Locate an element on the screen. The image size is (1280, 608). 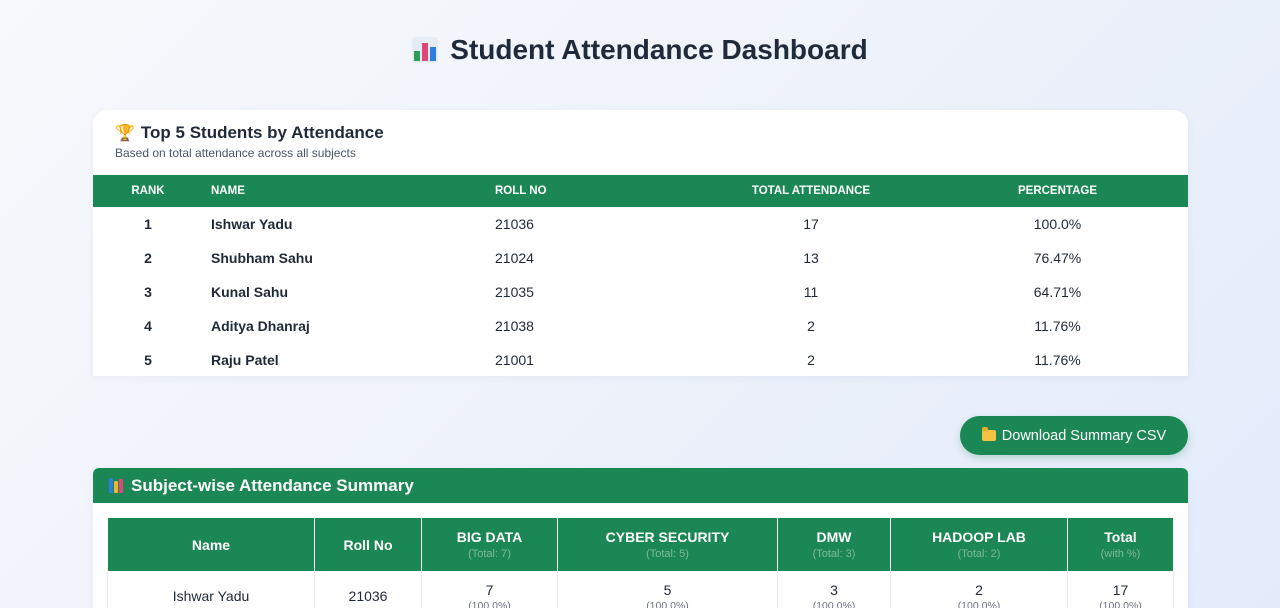
cyber-security-cell: 5 (100.0%) is located at coordinates (667, 589).